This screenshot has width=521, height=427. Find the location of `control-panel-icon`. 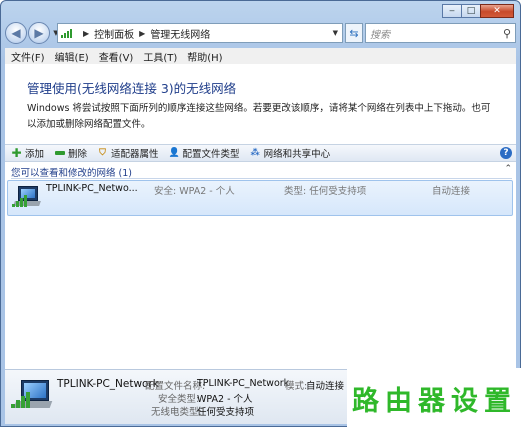

control-panel-icon is located at coordinates (67, 33).